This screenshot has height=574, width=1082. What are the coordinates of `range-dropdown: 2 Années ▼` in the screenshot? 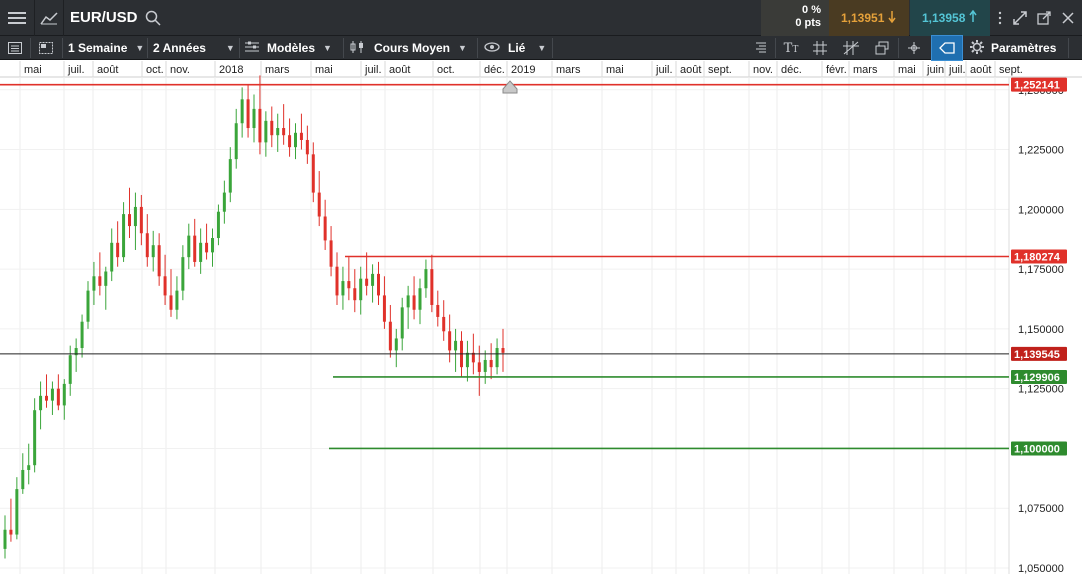 It's located at (194, 48).